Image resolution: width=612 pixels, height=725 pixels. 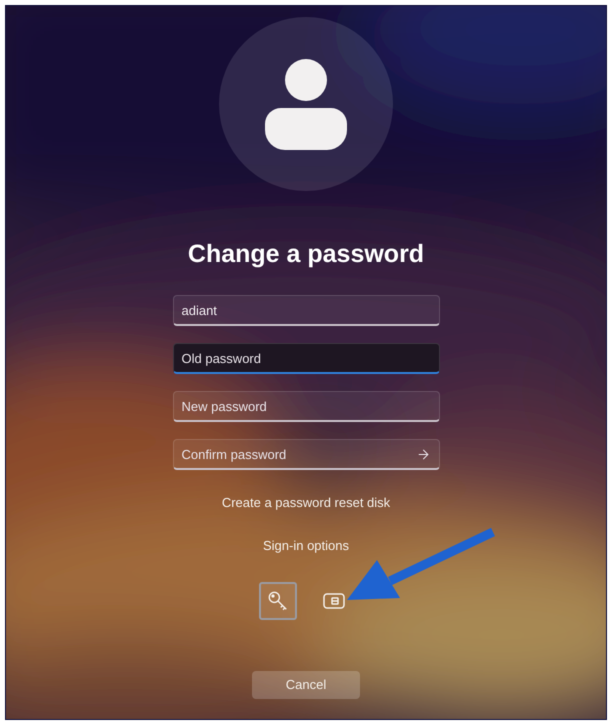 I want to click on reset-disk-link: Create a password reset disk, so click(x=306, y=502).